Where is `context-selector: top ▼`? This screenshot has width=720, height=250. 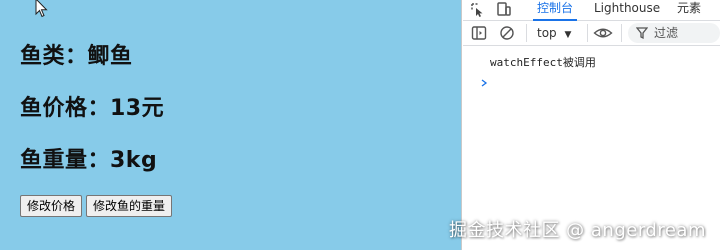 context-selector: top ▼ is located at coordinates (554, 34).